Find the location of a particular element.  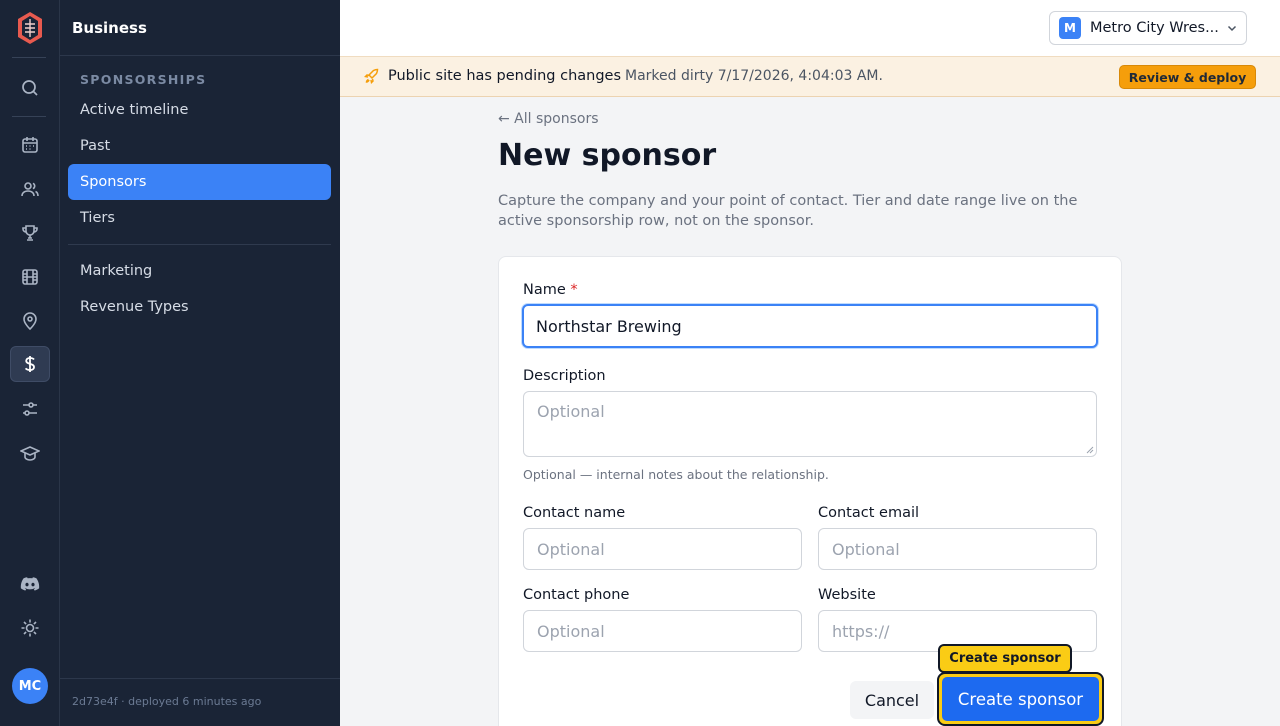

sidebar-item-past: Past is located at coordinates (199, 146).